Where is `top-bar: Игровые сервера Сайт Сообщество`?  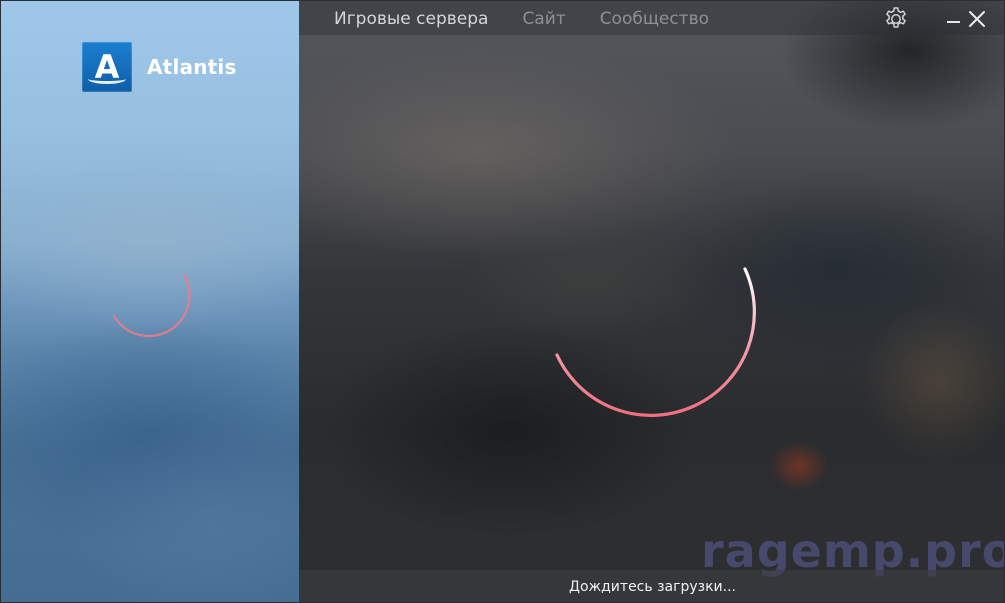 top-bar: Игровые сервера Сайт Сообщество is located at coordinates (651, 19).